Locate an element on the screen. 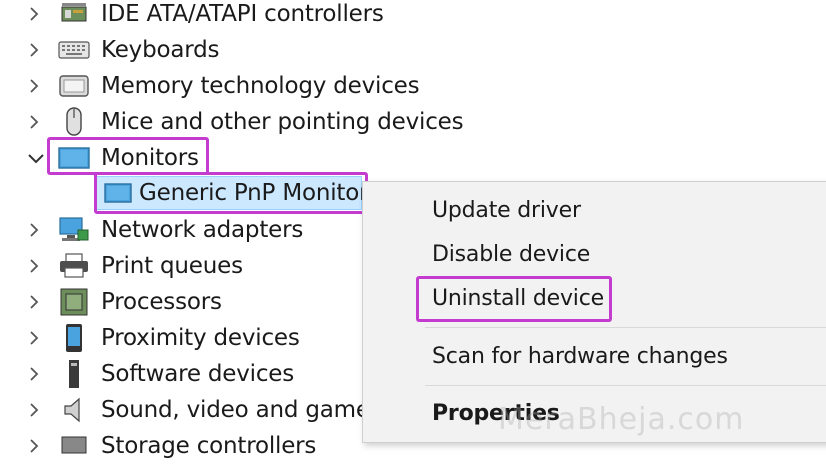 This screenshot has height=464, width=826. highlight-box-uninstall is located at coordinates (514, 299).